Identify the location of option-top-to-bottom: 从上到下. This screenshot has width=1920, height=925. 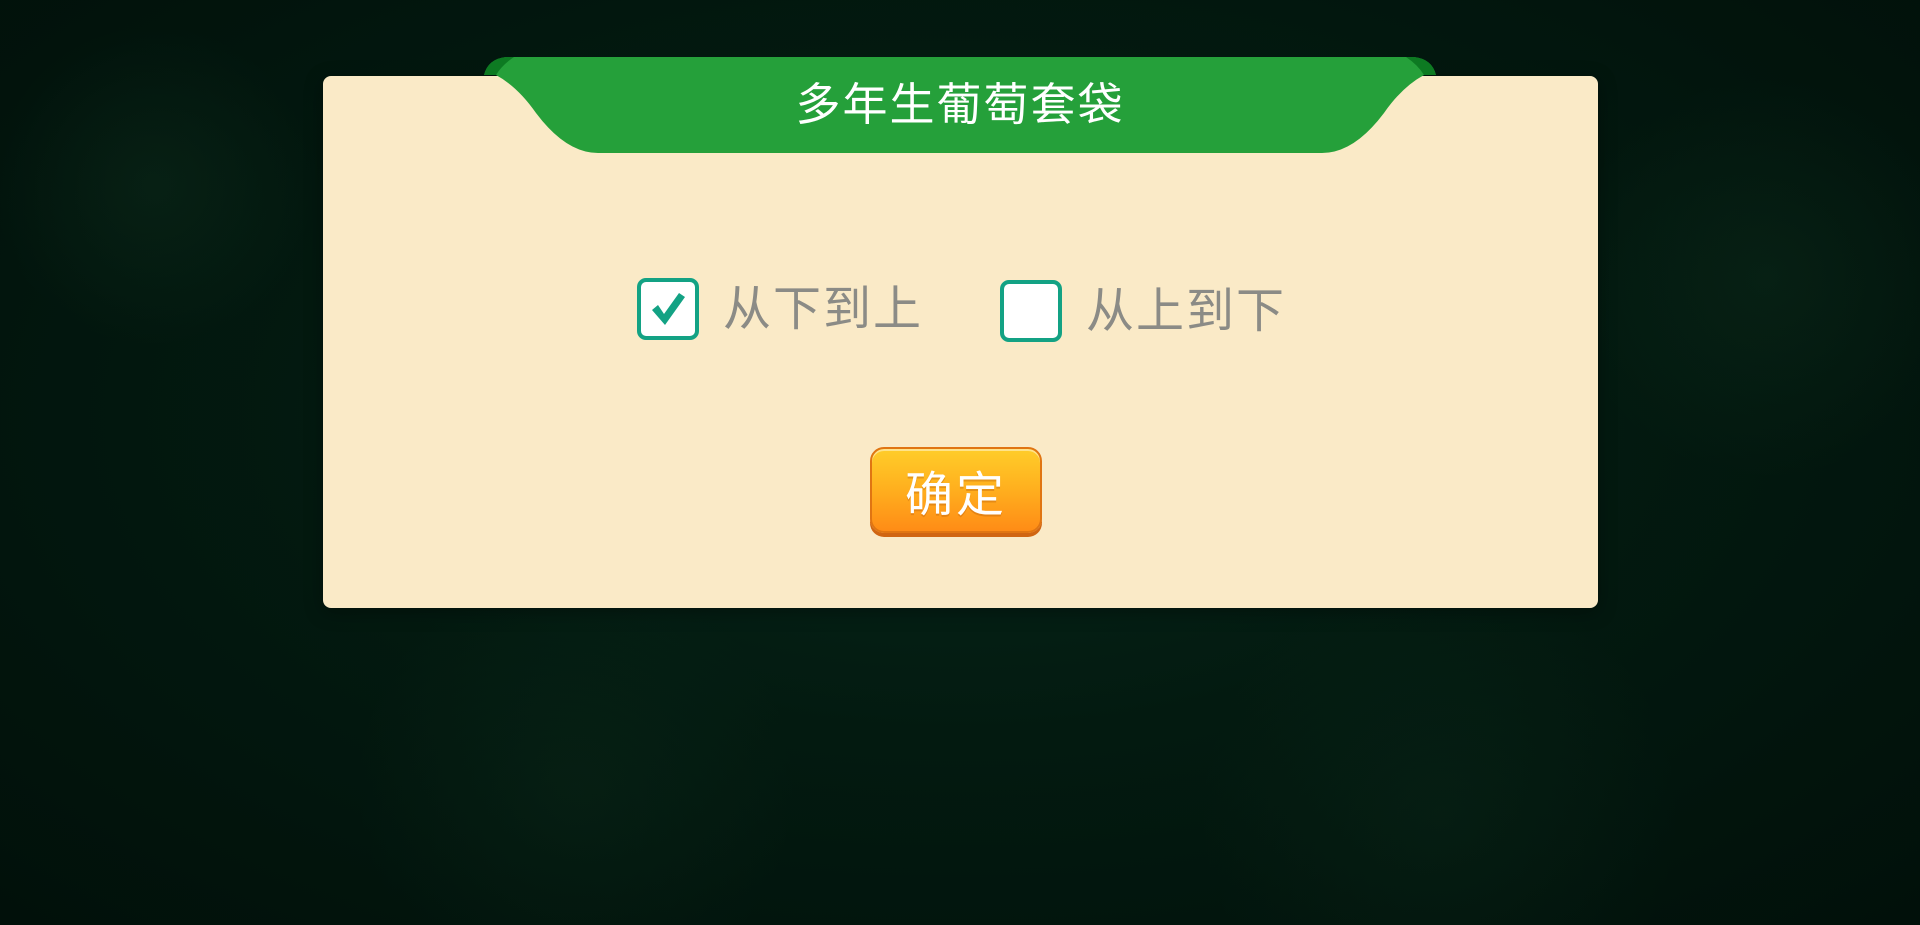
(1143, 311).